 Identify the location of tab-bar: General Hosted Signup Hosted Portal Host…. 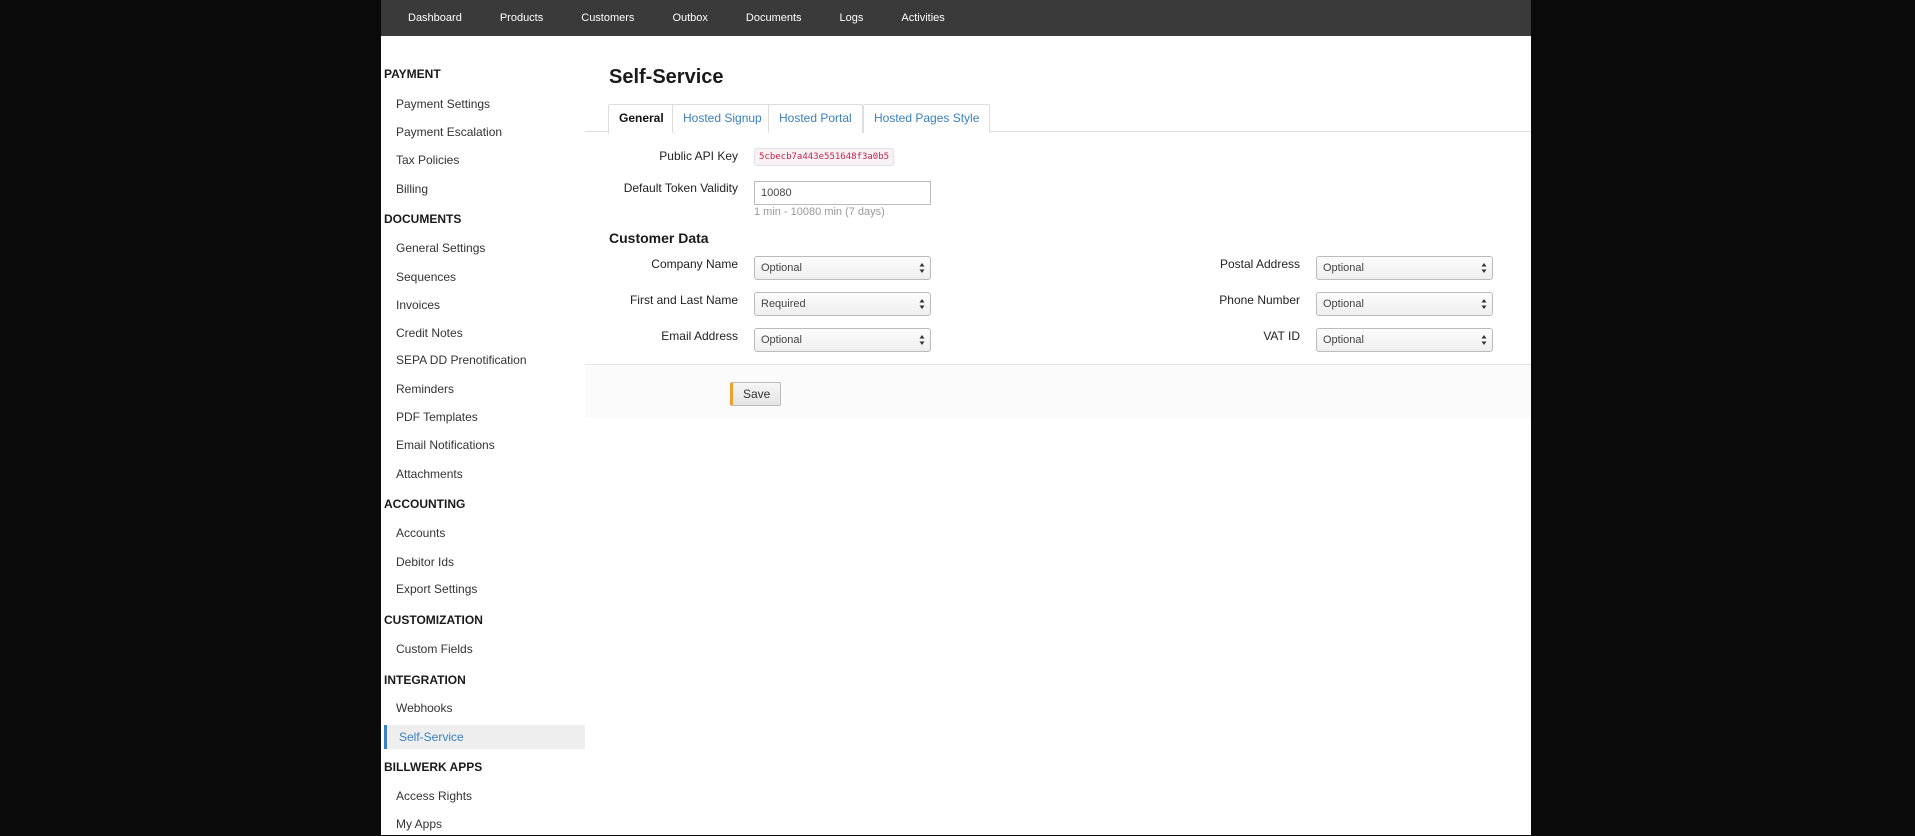
(1058, 117).